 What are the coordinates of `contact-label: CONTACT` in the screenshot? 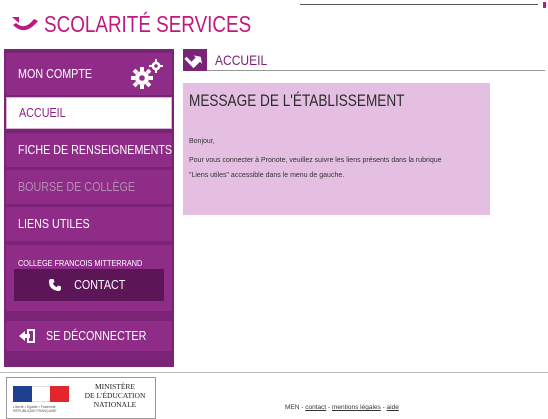 It's located at (100, 285).